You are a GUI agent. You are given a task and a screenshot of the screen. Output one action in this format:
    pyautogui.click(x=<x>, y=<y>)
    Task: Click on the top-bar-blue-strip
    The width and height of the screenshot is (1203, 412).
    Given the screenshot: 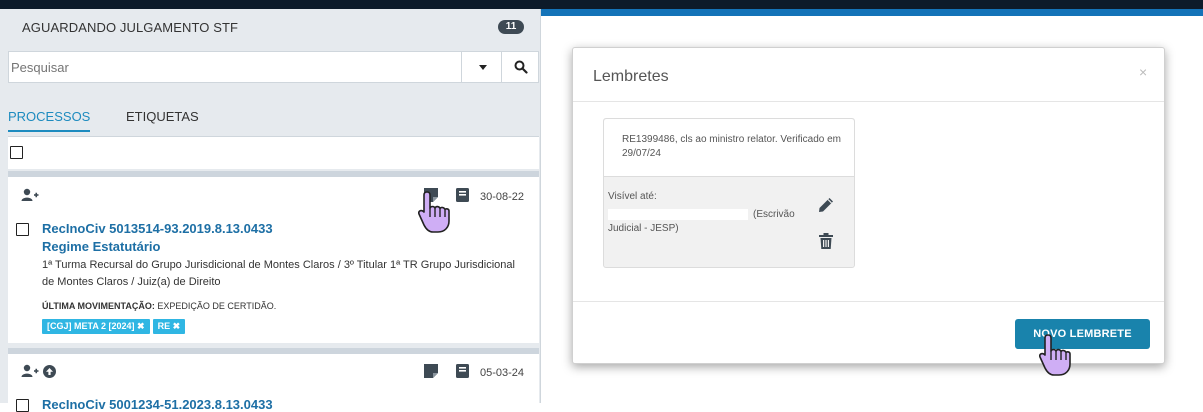 What is the action you would take?
    pyautogui.click(x=872, y=12)
    